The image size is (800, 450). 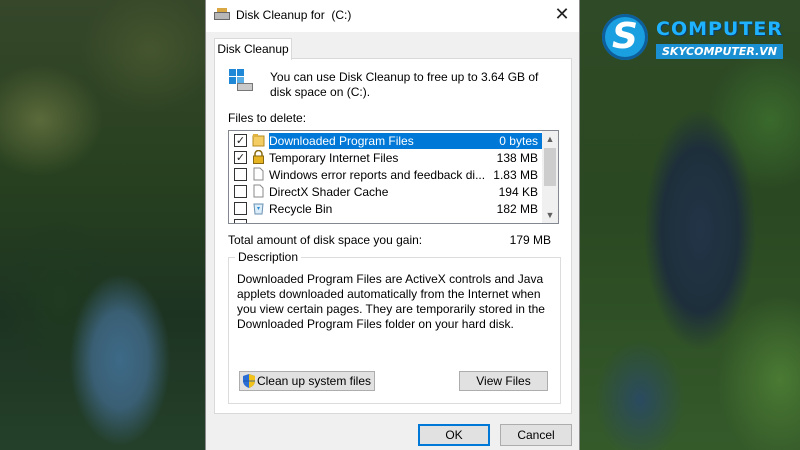 I want to click on description-legend: Description, so click(x=268, y=257).